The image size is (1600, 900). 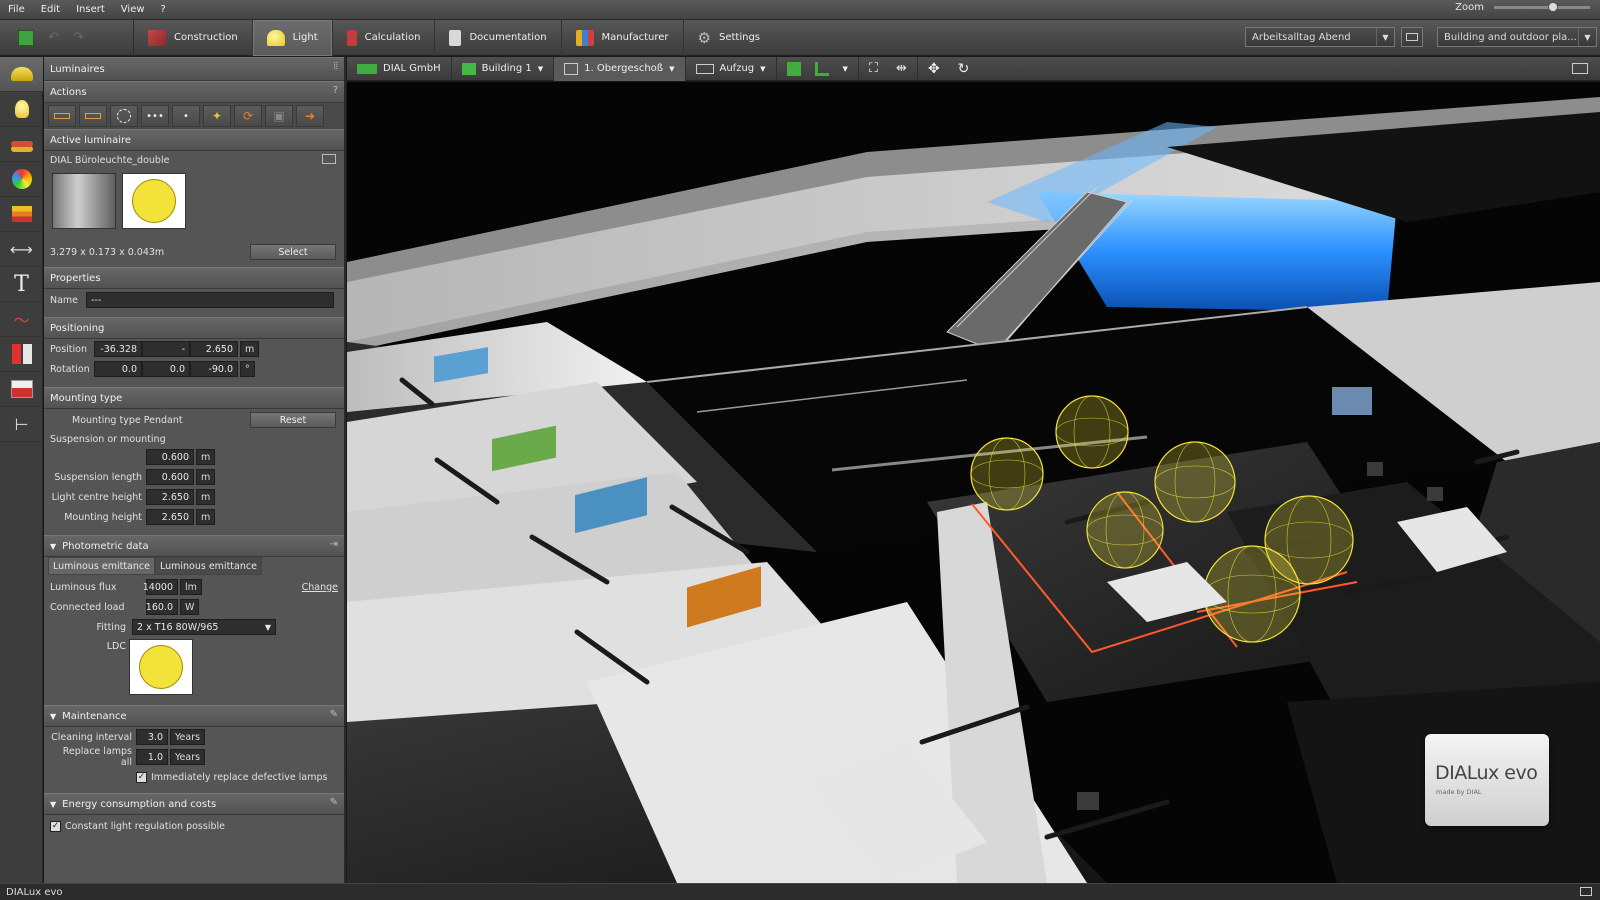 What do you see at coordinates (204, 627) in the screenshot?
I see `fitting-dropdown: 2 x T16 80W/965 ▼` at bounding box center [204, 627].